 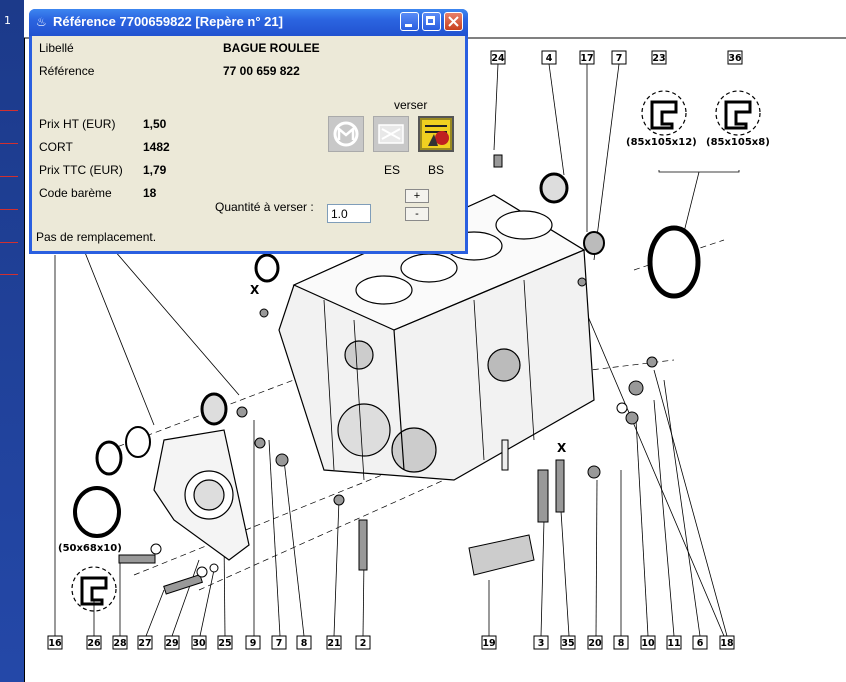 What do you see at coordinates (498, 57) in the screenshot?
I see `callout-24: 24` at bounding box center [498, 57].